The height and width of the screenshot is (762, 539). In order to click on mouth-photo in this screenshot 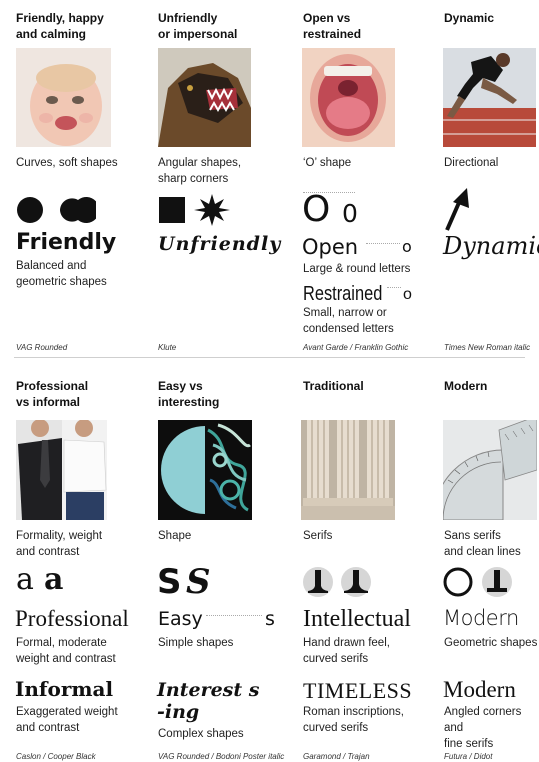, I will do `click(348, 97)`.